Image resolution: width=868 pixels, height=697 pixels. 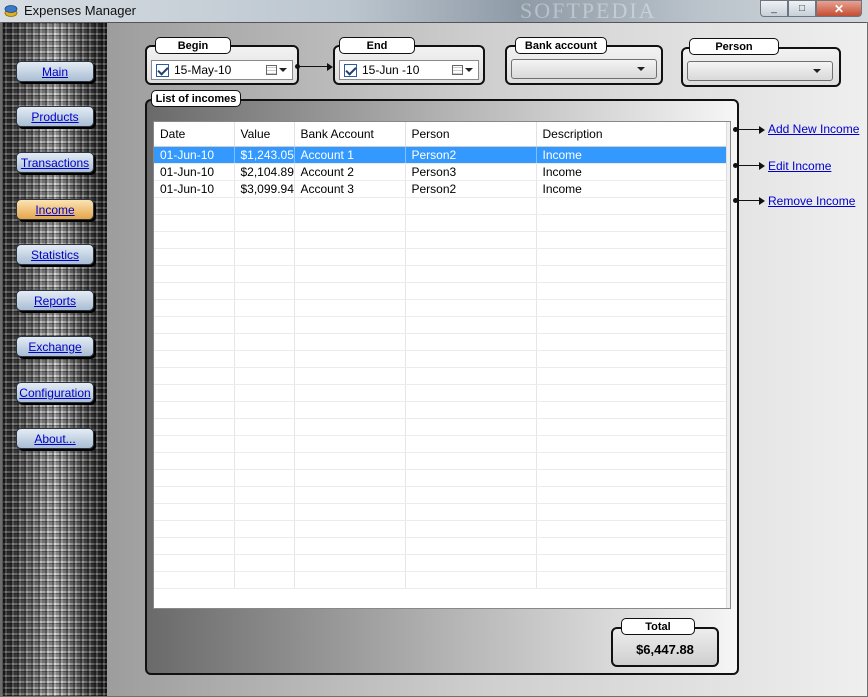 I want to click on end-checkbox, so click(x=350, y=70).